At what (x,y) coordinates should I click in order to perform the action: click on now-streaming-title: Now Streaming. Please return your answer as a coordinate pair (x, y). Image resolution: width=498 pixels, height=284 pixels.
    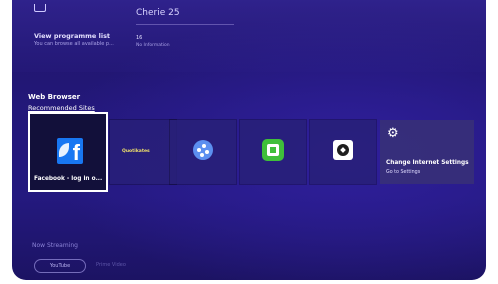
    Looking at the image, I should click on (55, 245).